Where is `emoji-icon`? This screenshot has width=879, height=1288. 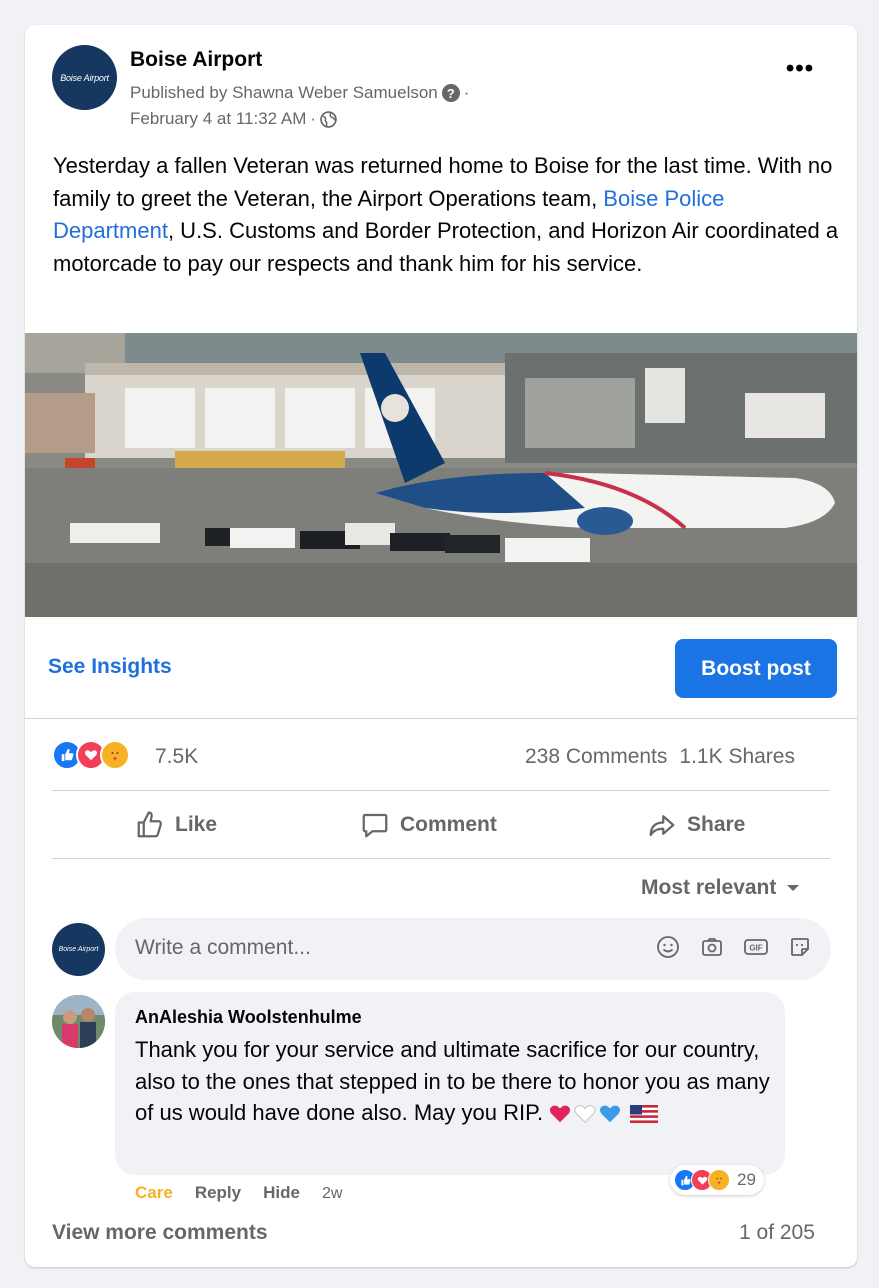 emoji-icon is located at coordinates (668, 947).